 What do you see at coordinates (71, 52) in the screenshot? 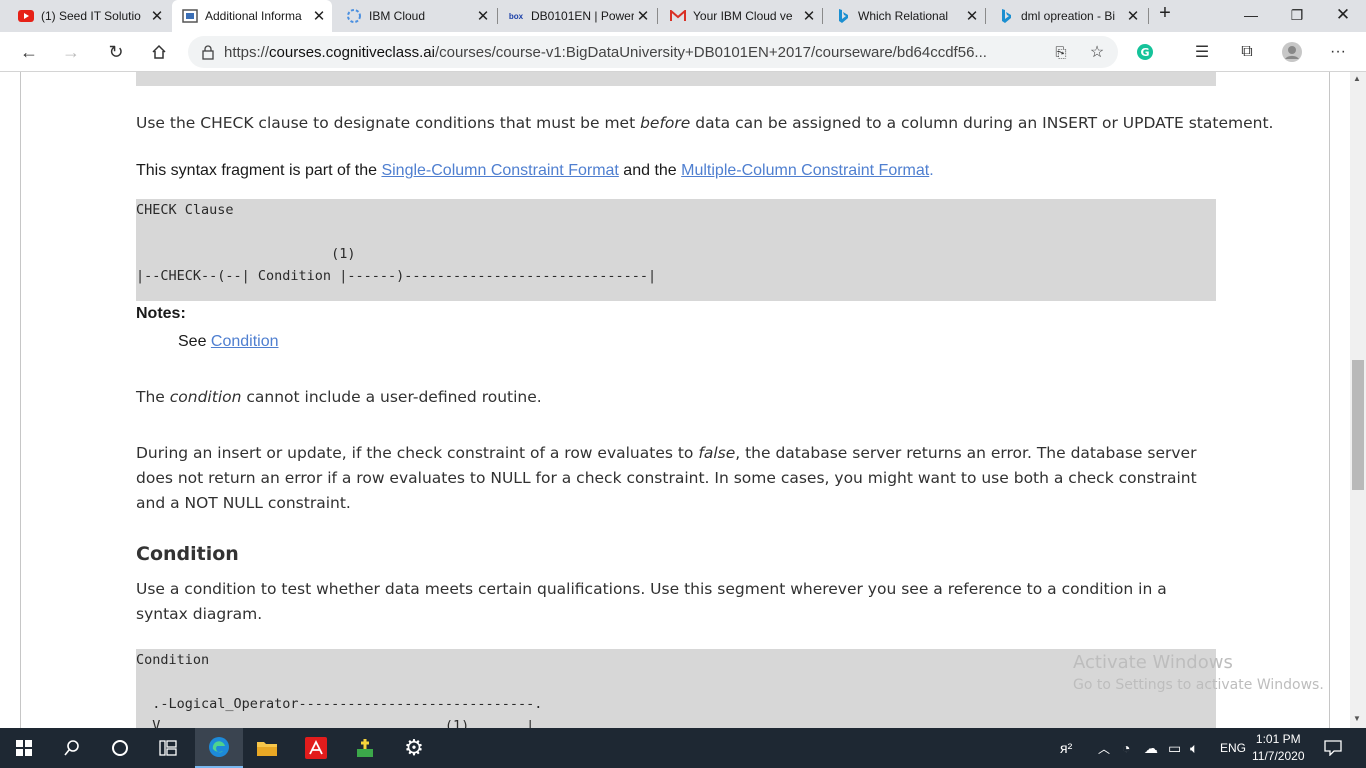
I see `forward-arrow-icon: →` at bounding box center [71, 52].